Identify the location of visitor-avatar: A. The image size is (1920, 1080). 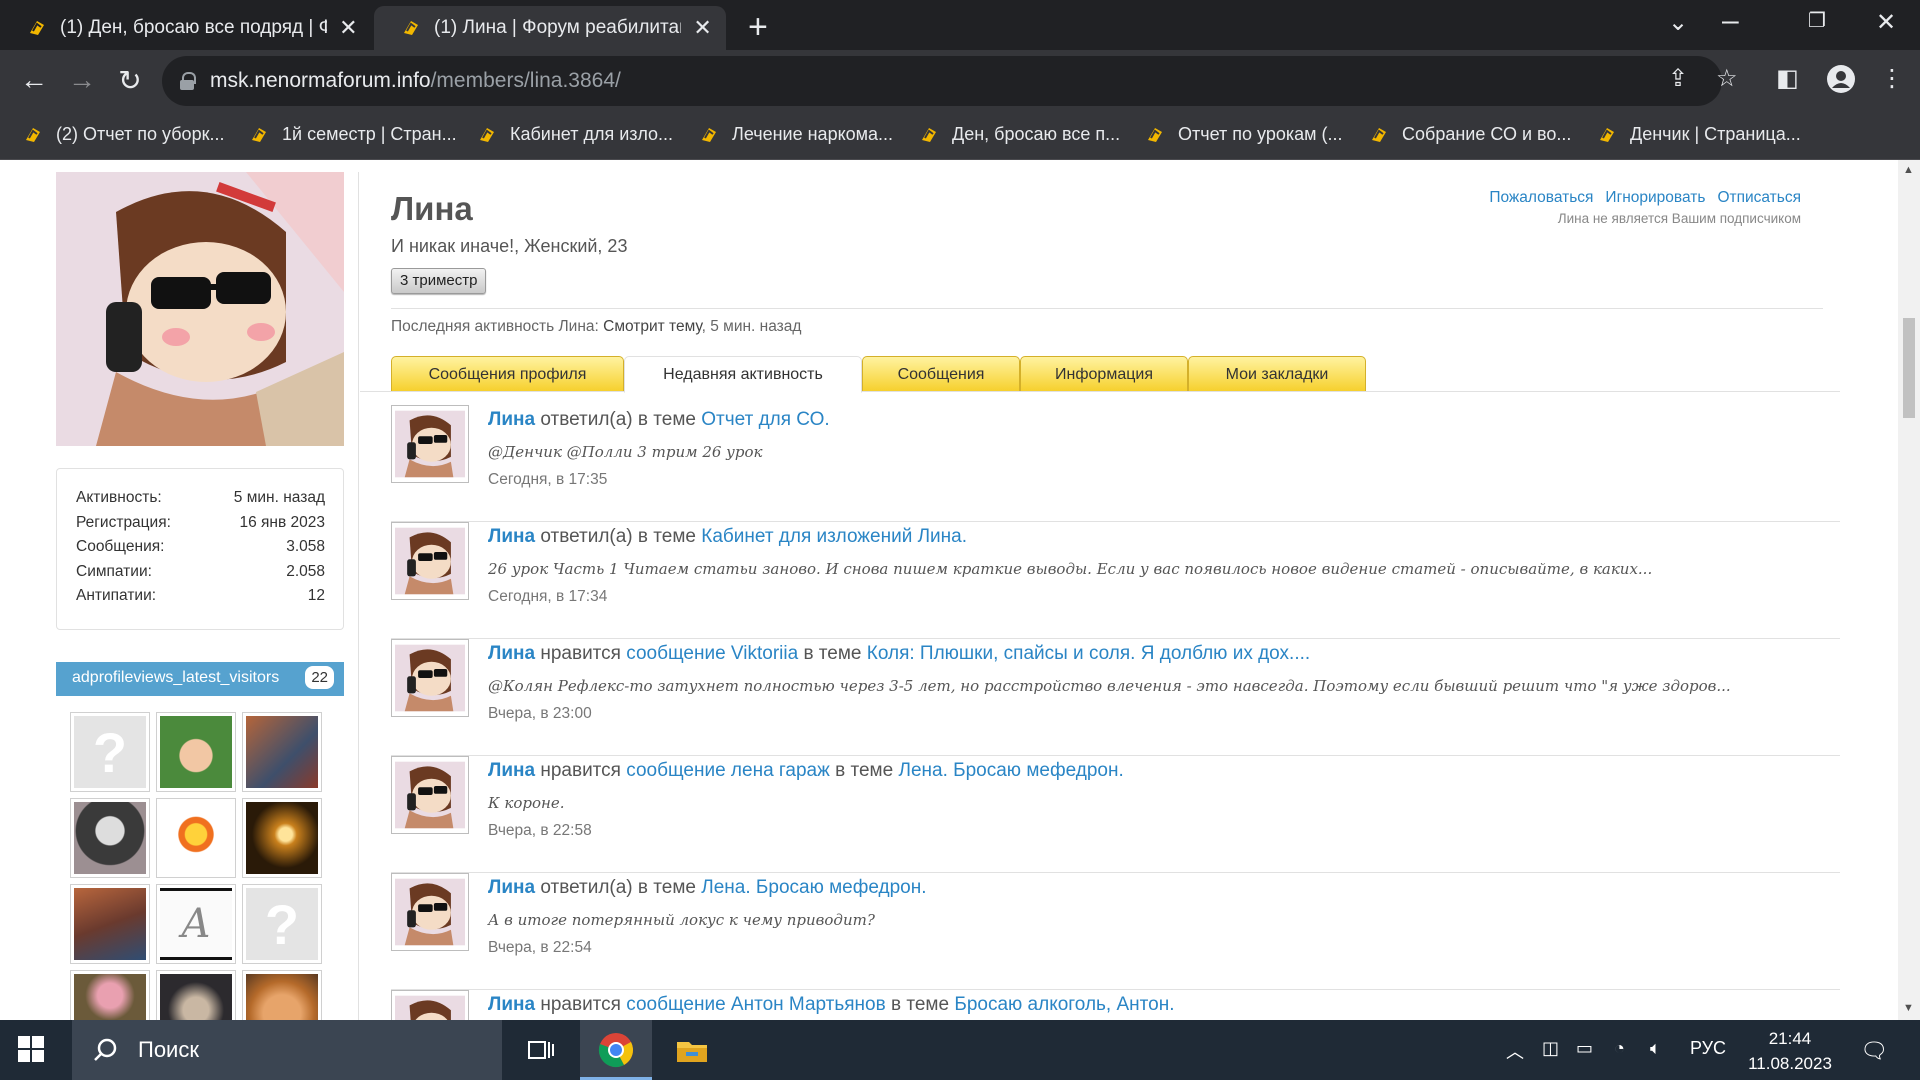
(196, 924).